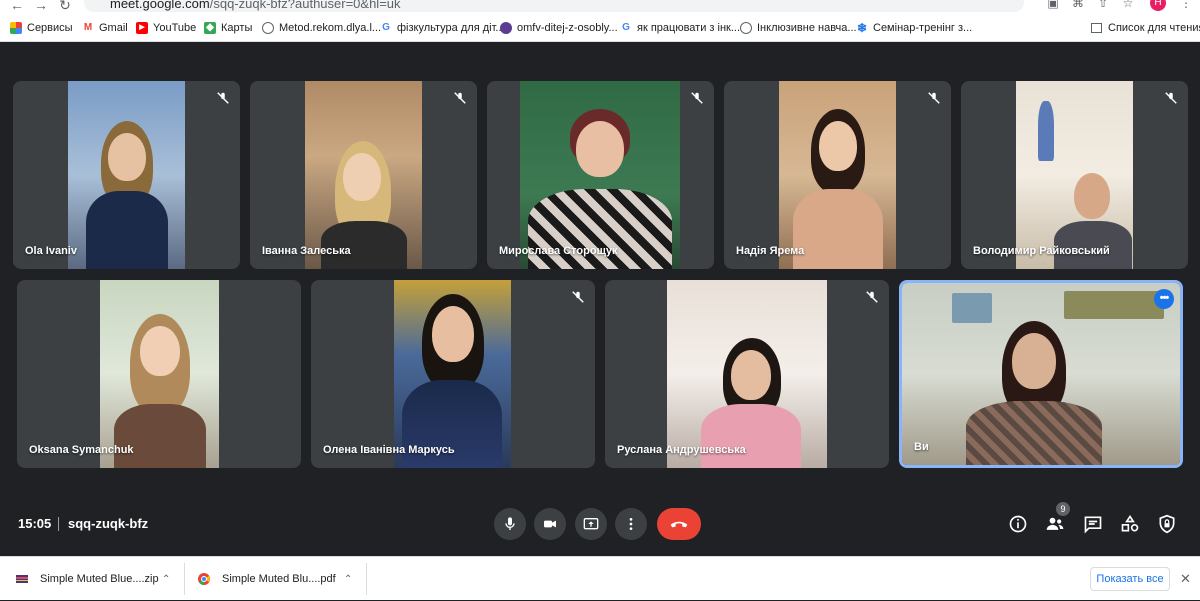 This screenshot has height=601, width=1200. What do you see at coordinates (228, 28) in the screenshot?
I see `bookmark-maps: ◆ Карты` at bounding box center [228, 28].